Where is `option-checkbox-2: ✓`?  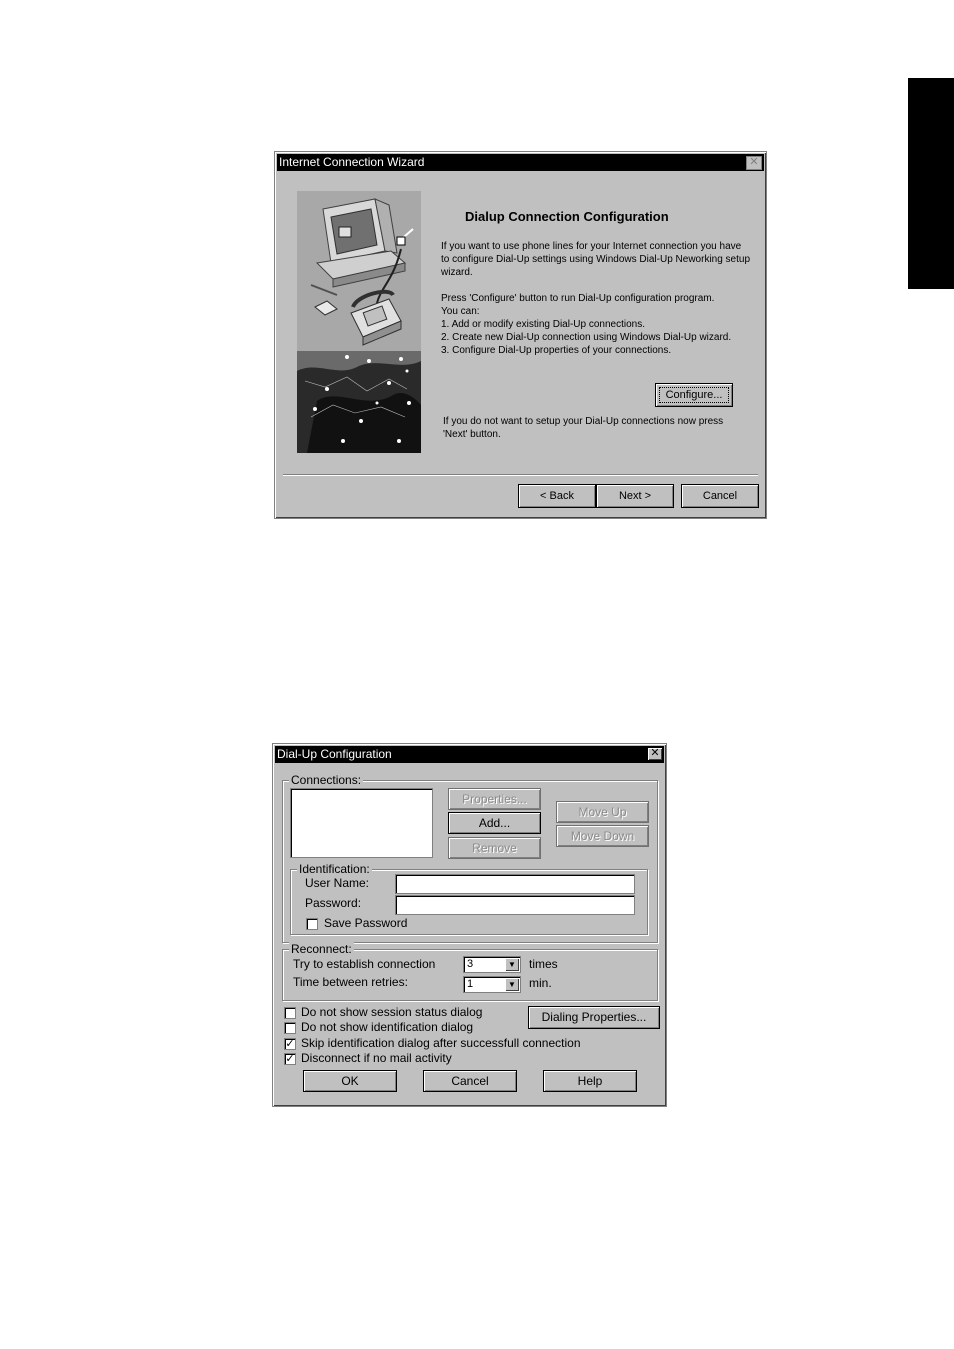
option-checkbox-2: ✓ is located at coordinates (290, 1044).